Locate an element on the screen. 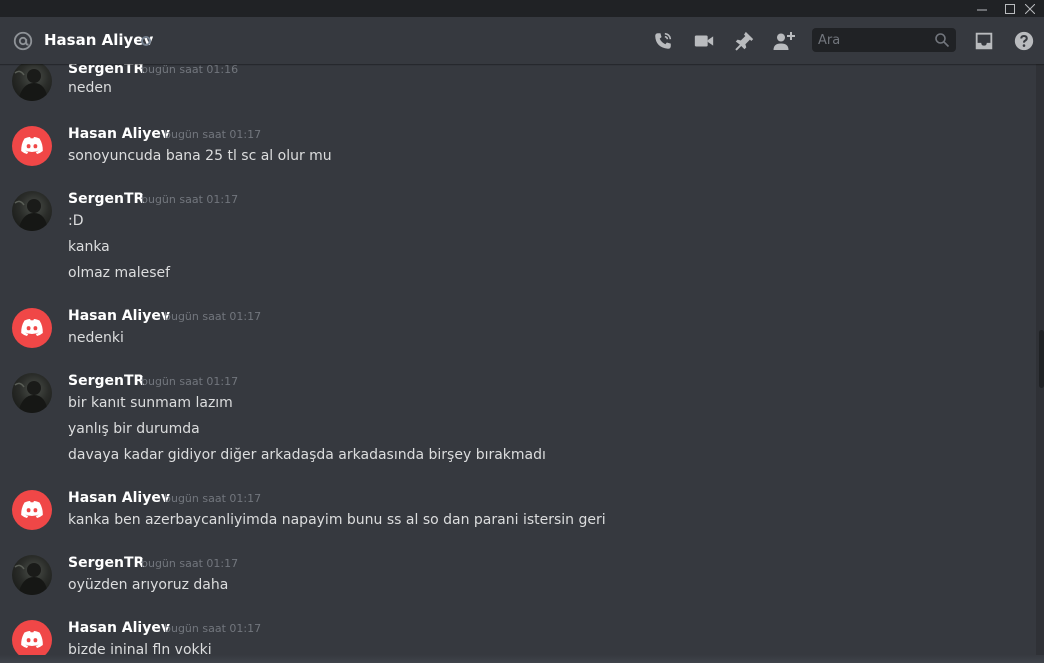  dm-recipient-name: Hasan Aliyev is located at coordinates (99, 40).